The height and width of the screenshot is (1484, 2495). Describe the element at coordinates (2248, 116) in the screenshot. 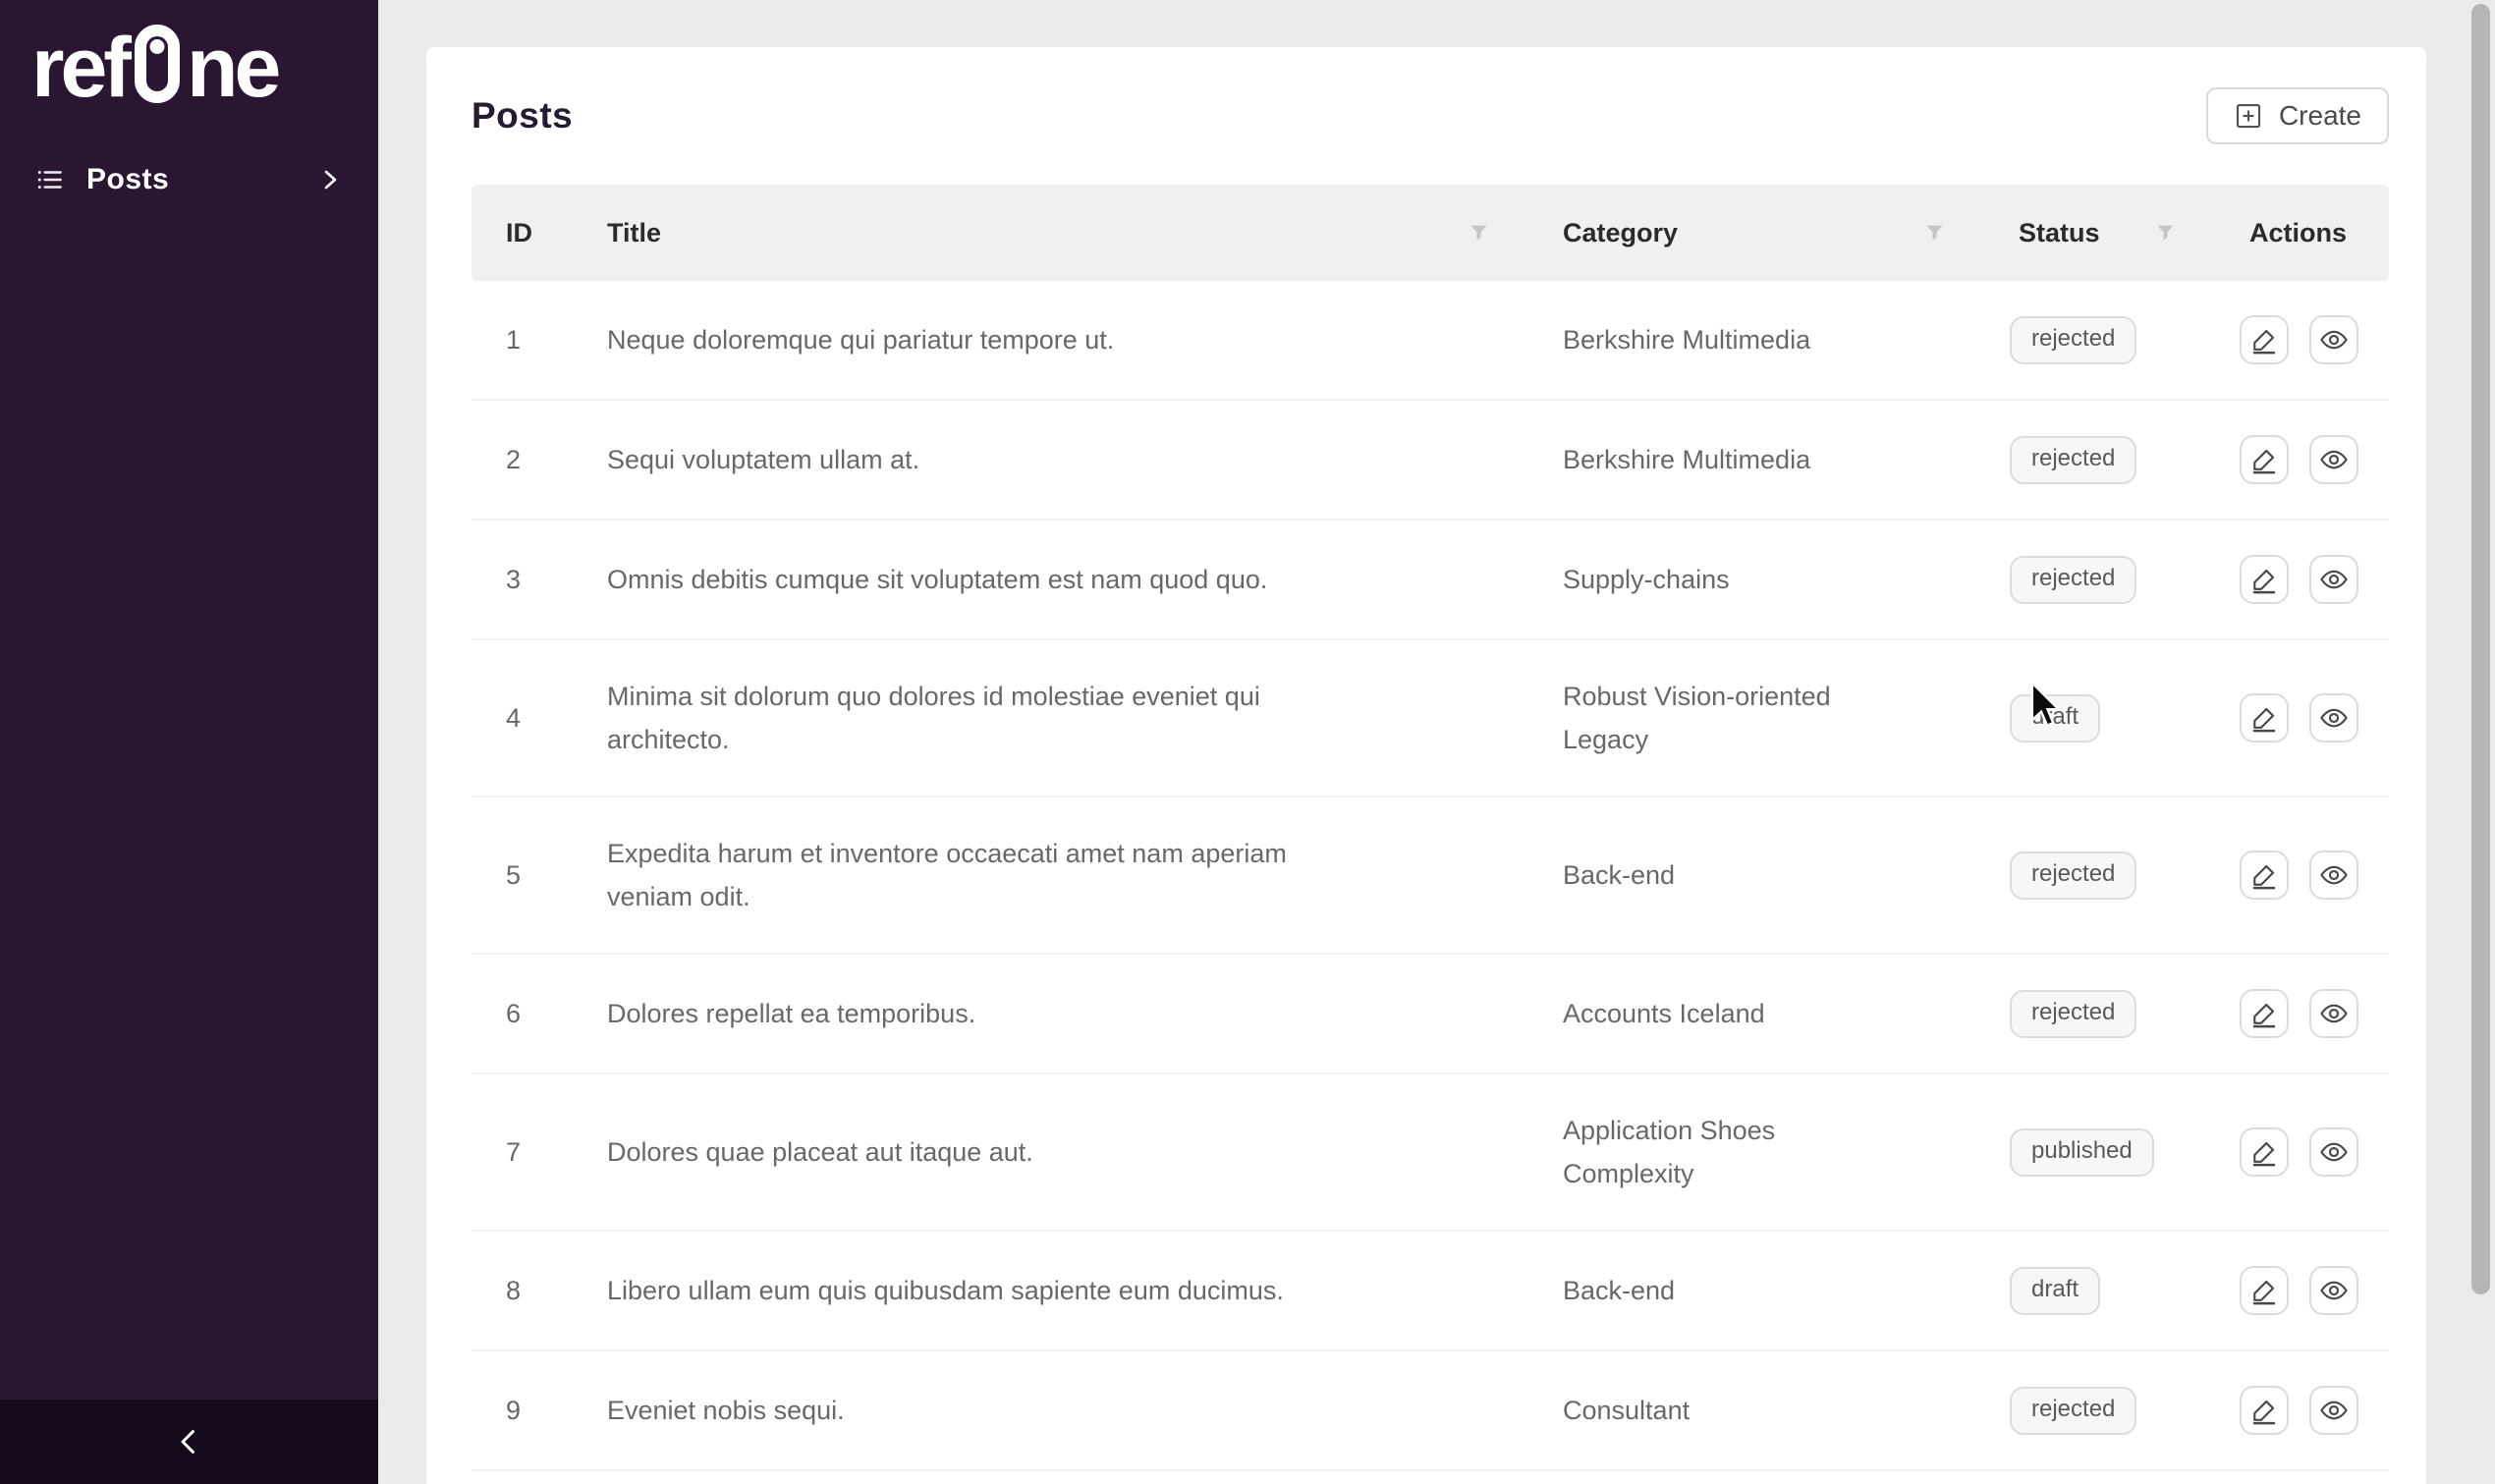

I see `plus-square-icon` at that location.